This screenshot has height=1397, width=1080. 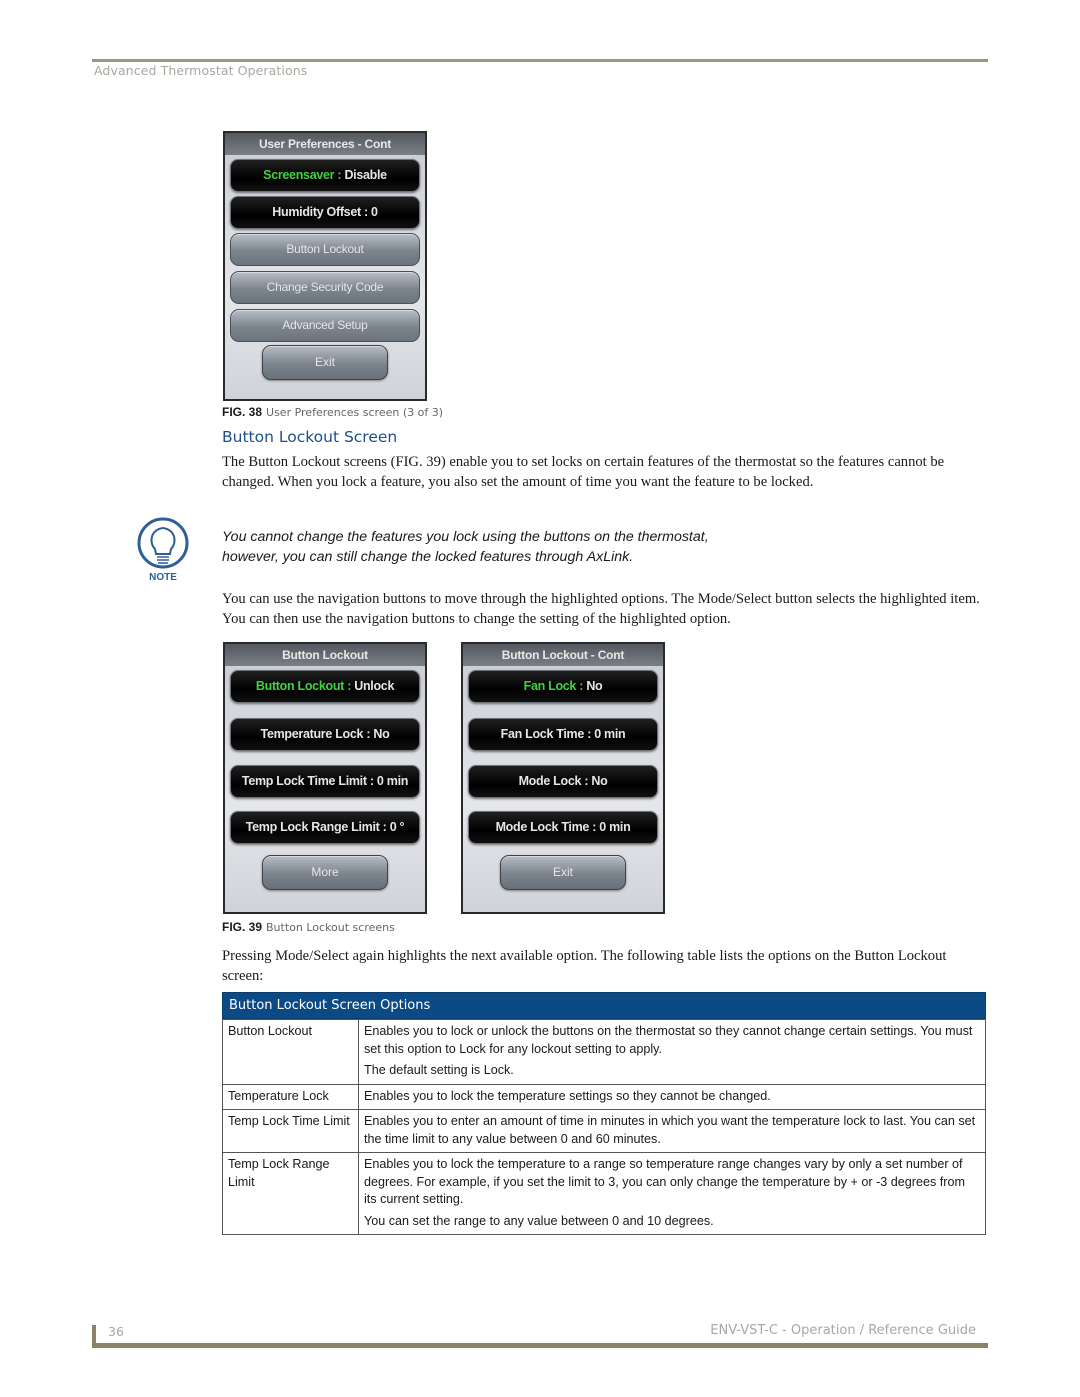 What do you see at coordinates (116, 1331) in the screenshot?
I see `page-number: 36` at bounding box center [116, 1331].